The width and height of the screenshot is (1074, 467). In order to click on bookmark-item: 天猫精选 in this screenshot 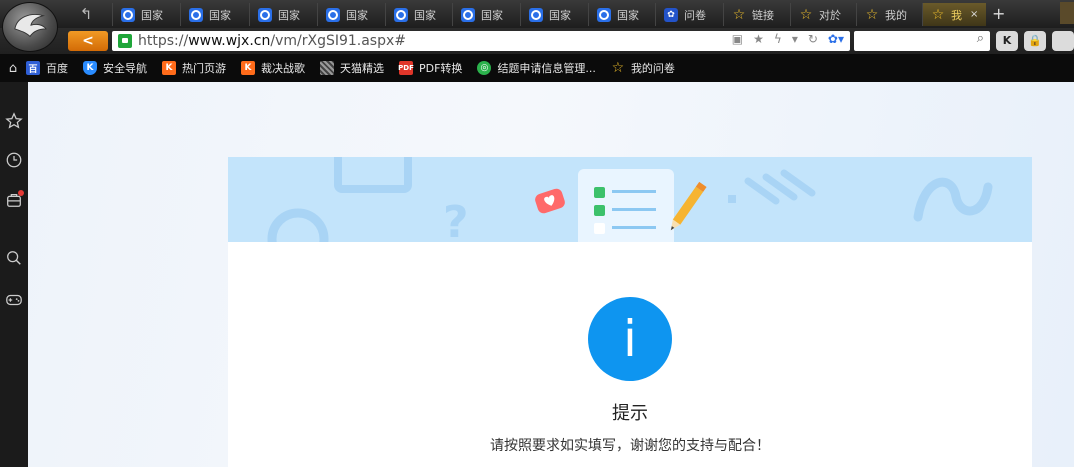, I will do `click(352, 68)`.